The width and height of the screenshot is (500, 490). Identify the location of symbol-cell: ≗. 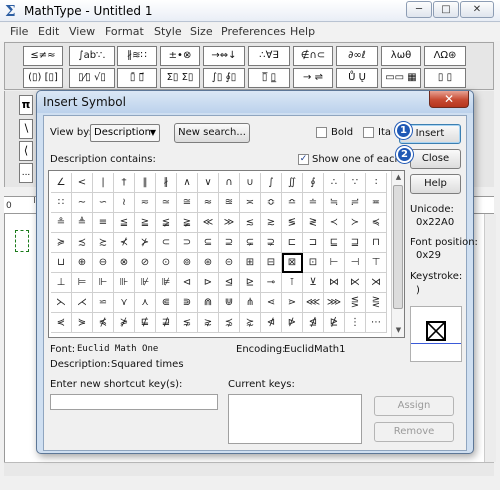
(61, 223).